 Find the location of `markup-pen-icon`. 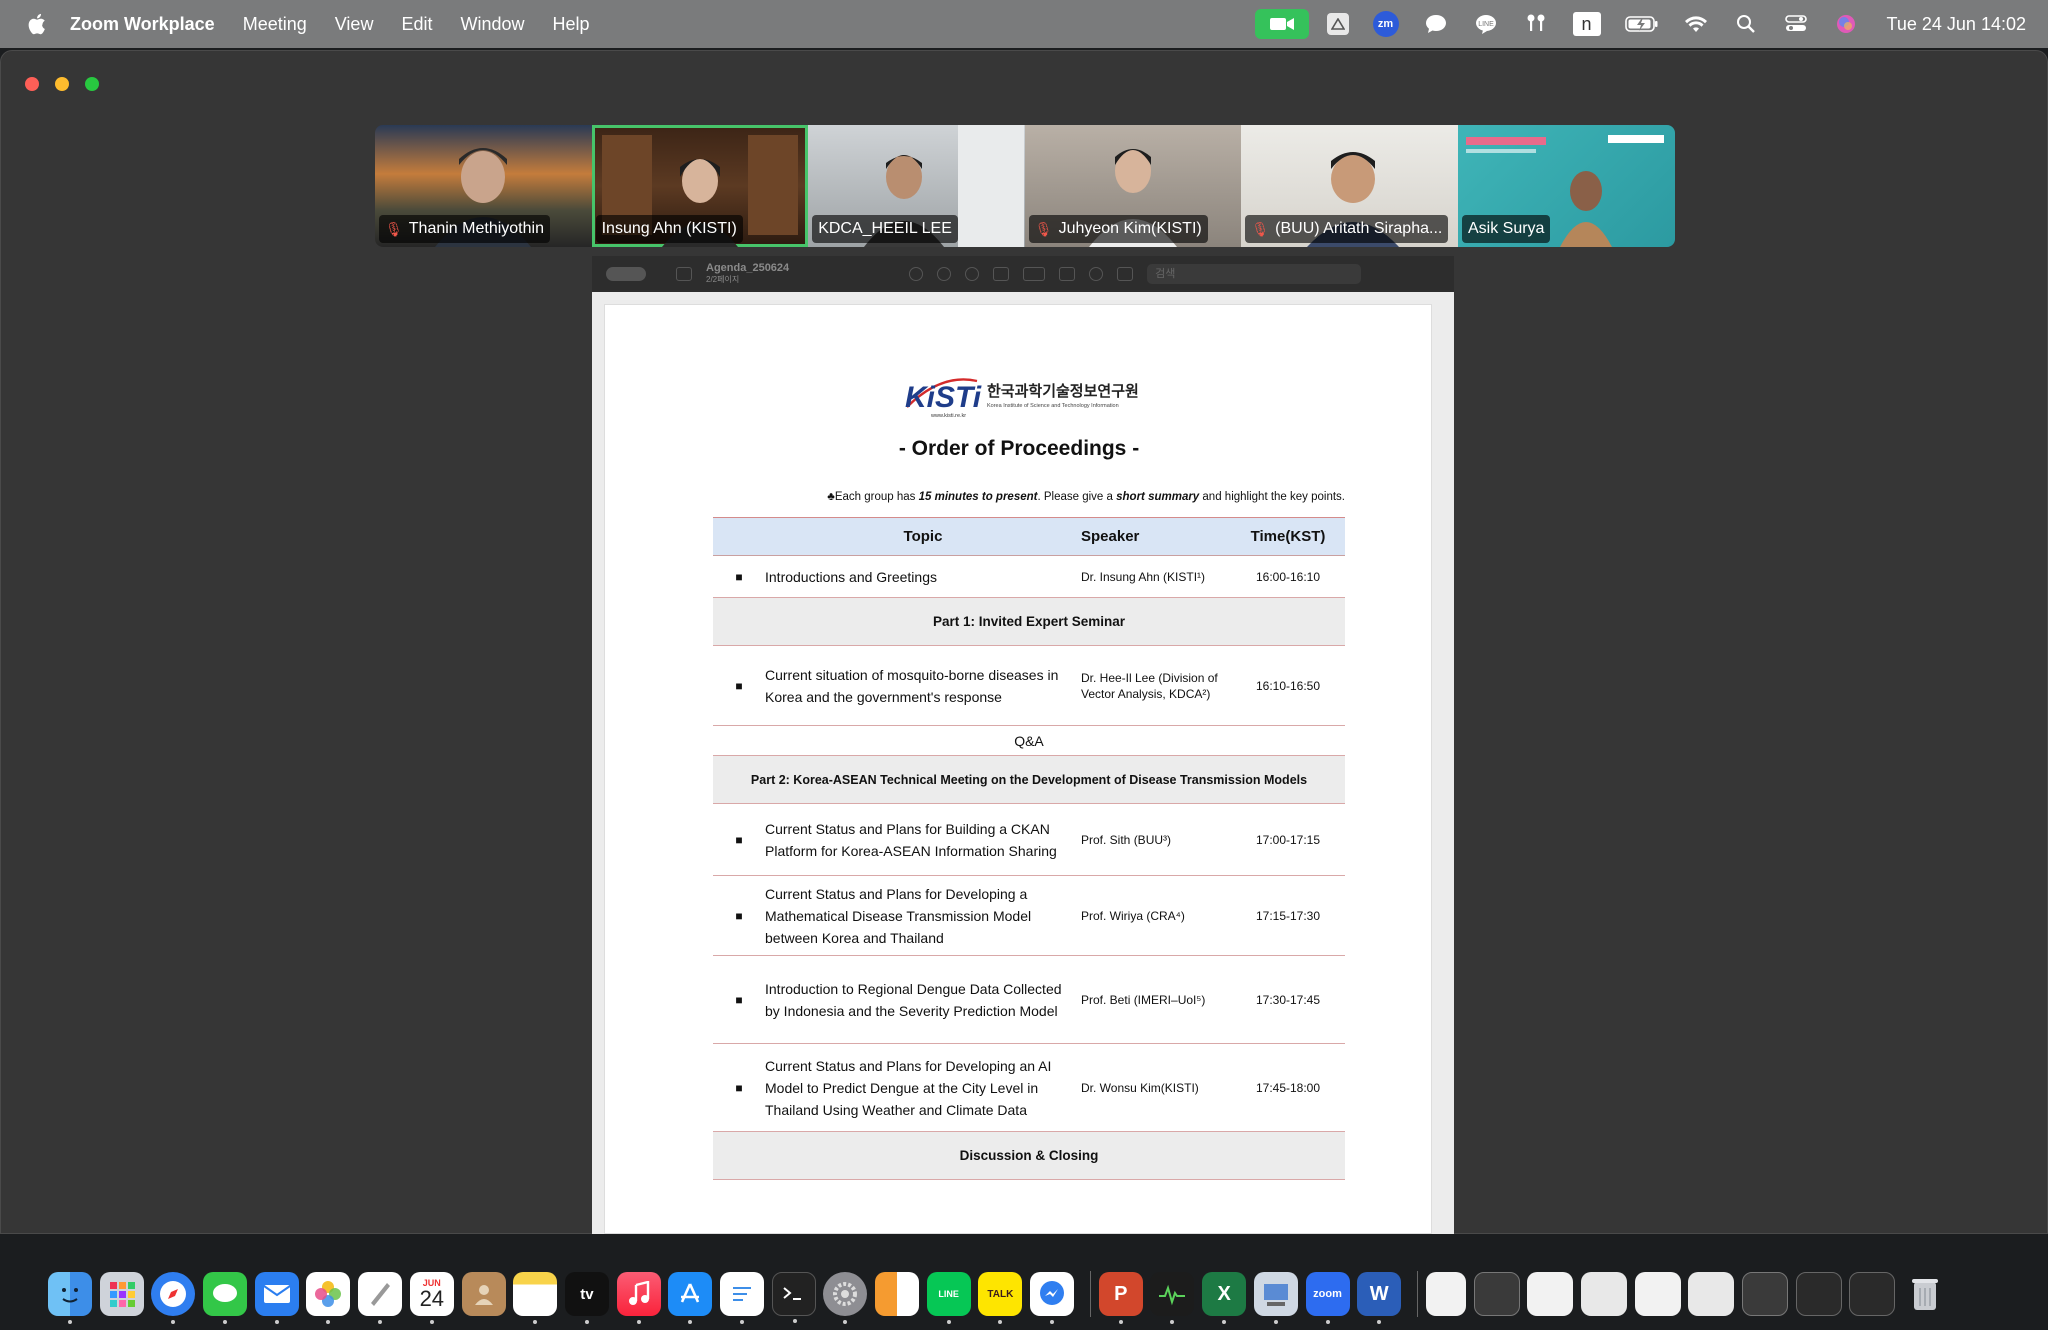

markup-pen-icon is located at coordinates (1034, 274).